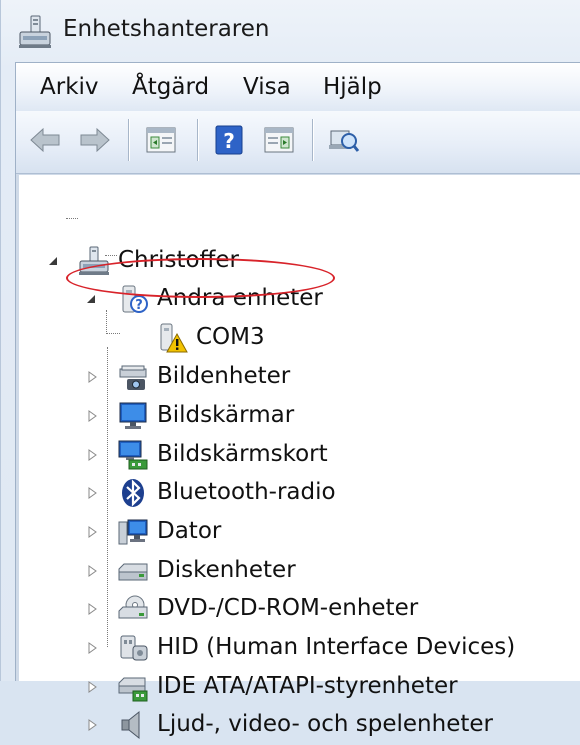 Image resolution: width=580 pixels, height=745 pixels. I want to click on window-title: Enhetshanteraren, so click(166, 29).